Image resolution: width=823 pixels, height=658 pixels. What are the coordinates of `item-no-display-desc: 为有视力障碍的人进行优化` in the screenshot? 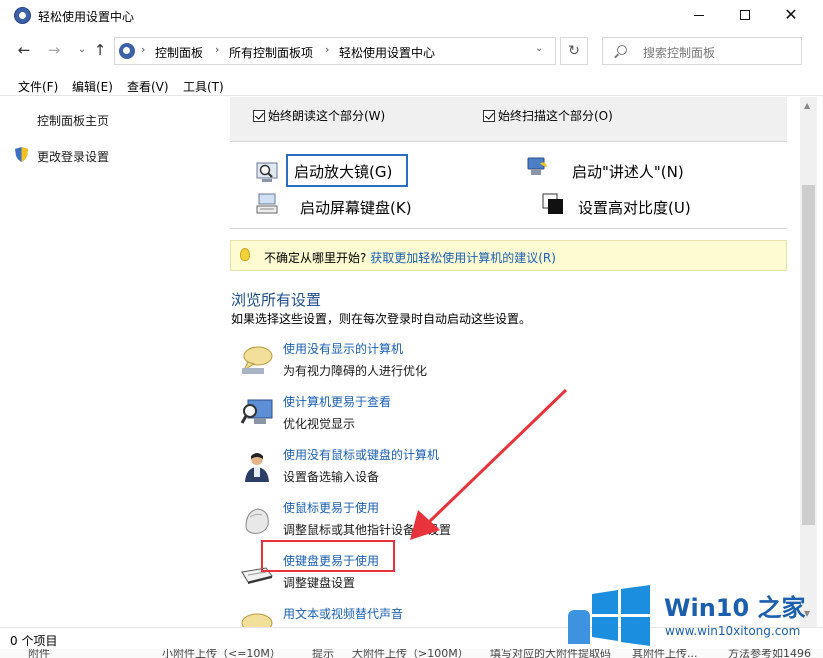 It's located at (355, 371).